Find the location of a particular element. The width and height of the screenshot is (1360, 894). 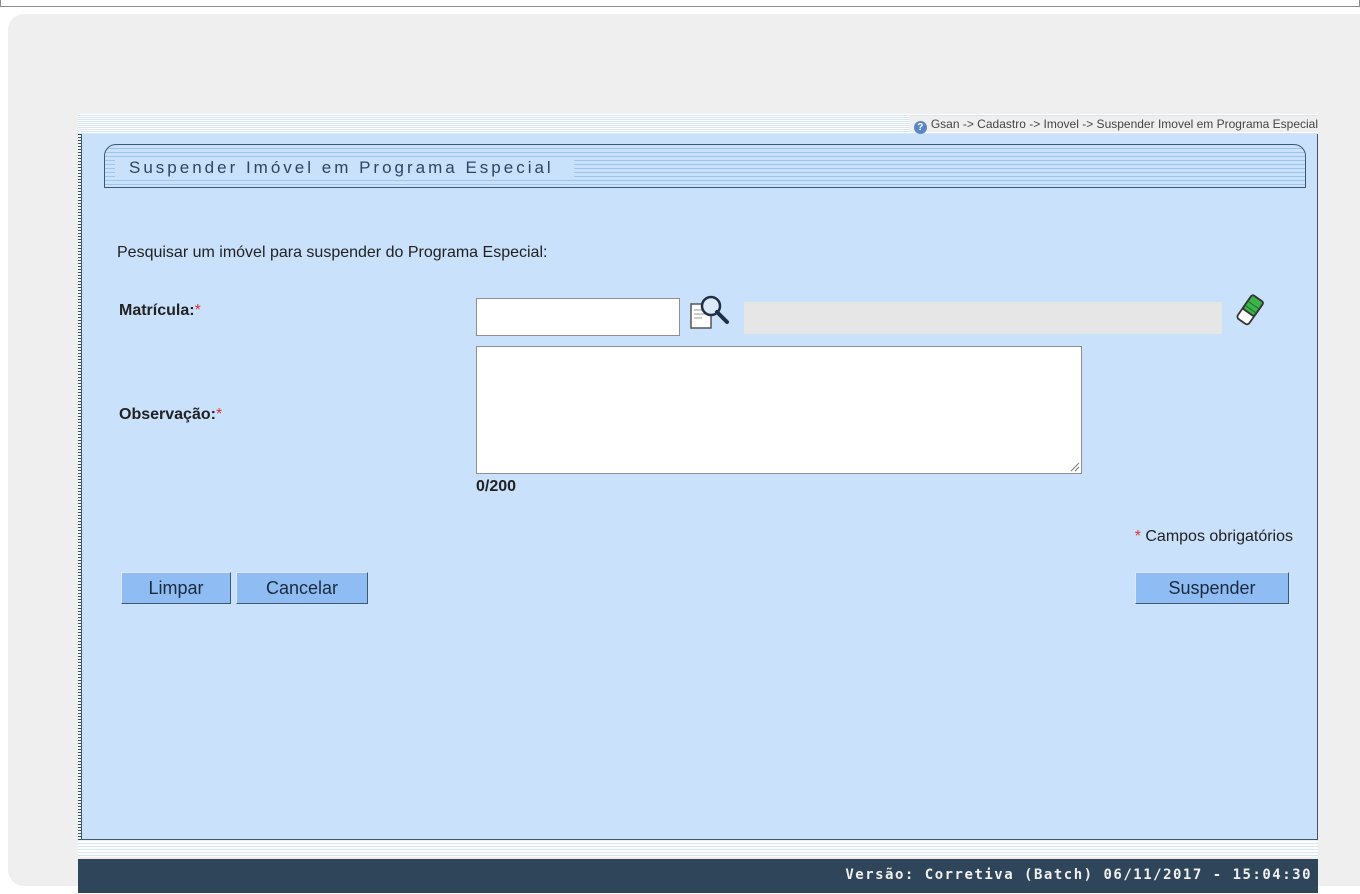

top-border-line is located at coordinates (680, 3).